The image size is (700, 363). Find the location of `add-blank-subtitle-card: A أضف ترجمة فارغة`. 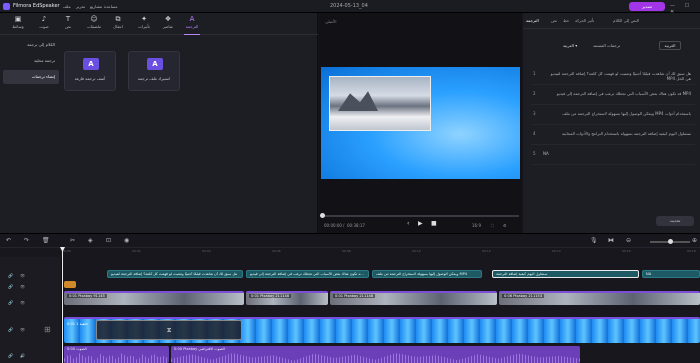

add-blank-subtitle-card: A أضف ترجمة فارغة is located at coordinates (90, 71).